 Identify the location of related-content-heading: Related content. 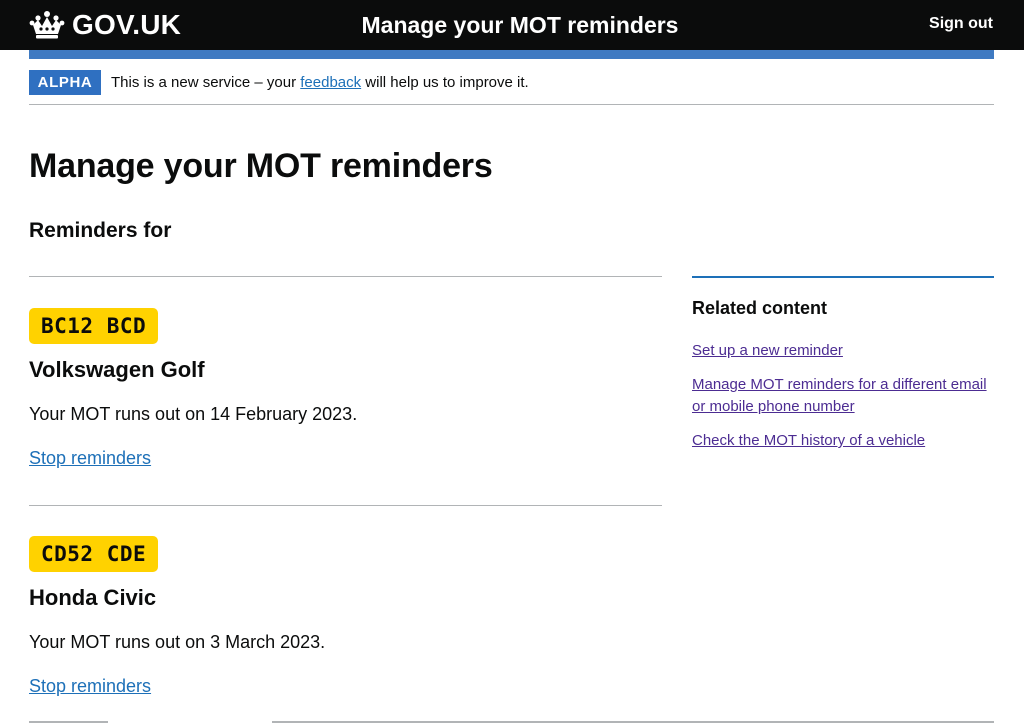
(760, 308).